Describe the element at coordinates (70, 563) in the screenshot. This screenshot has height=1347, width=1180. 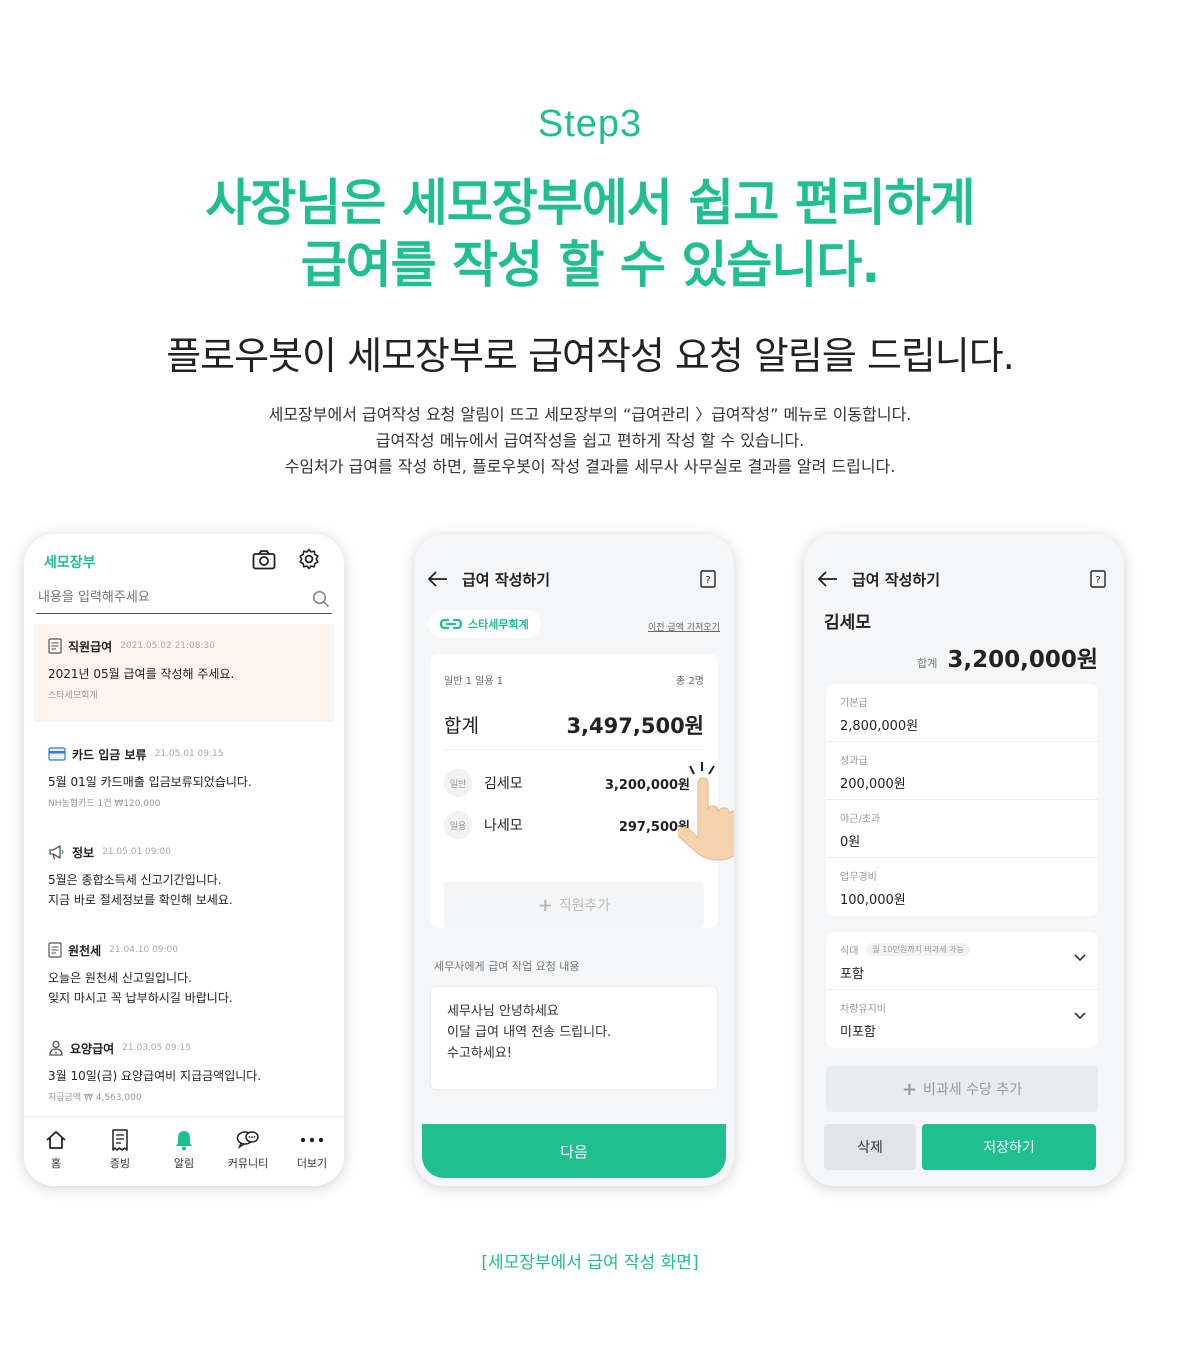
I see `app-logo: 세모장부` at that location.